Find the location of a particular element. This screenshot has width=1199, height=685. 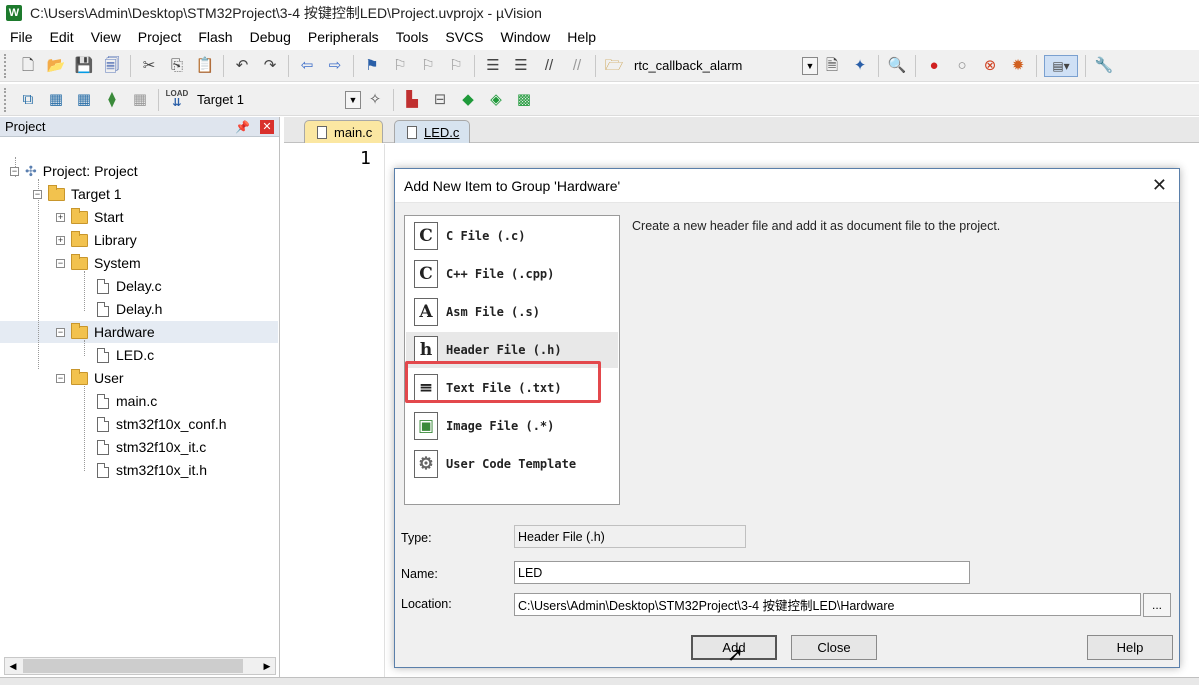

list-item-asm-file: A Asm File (.s) is located at coordinates (512, 312).